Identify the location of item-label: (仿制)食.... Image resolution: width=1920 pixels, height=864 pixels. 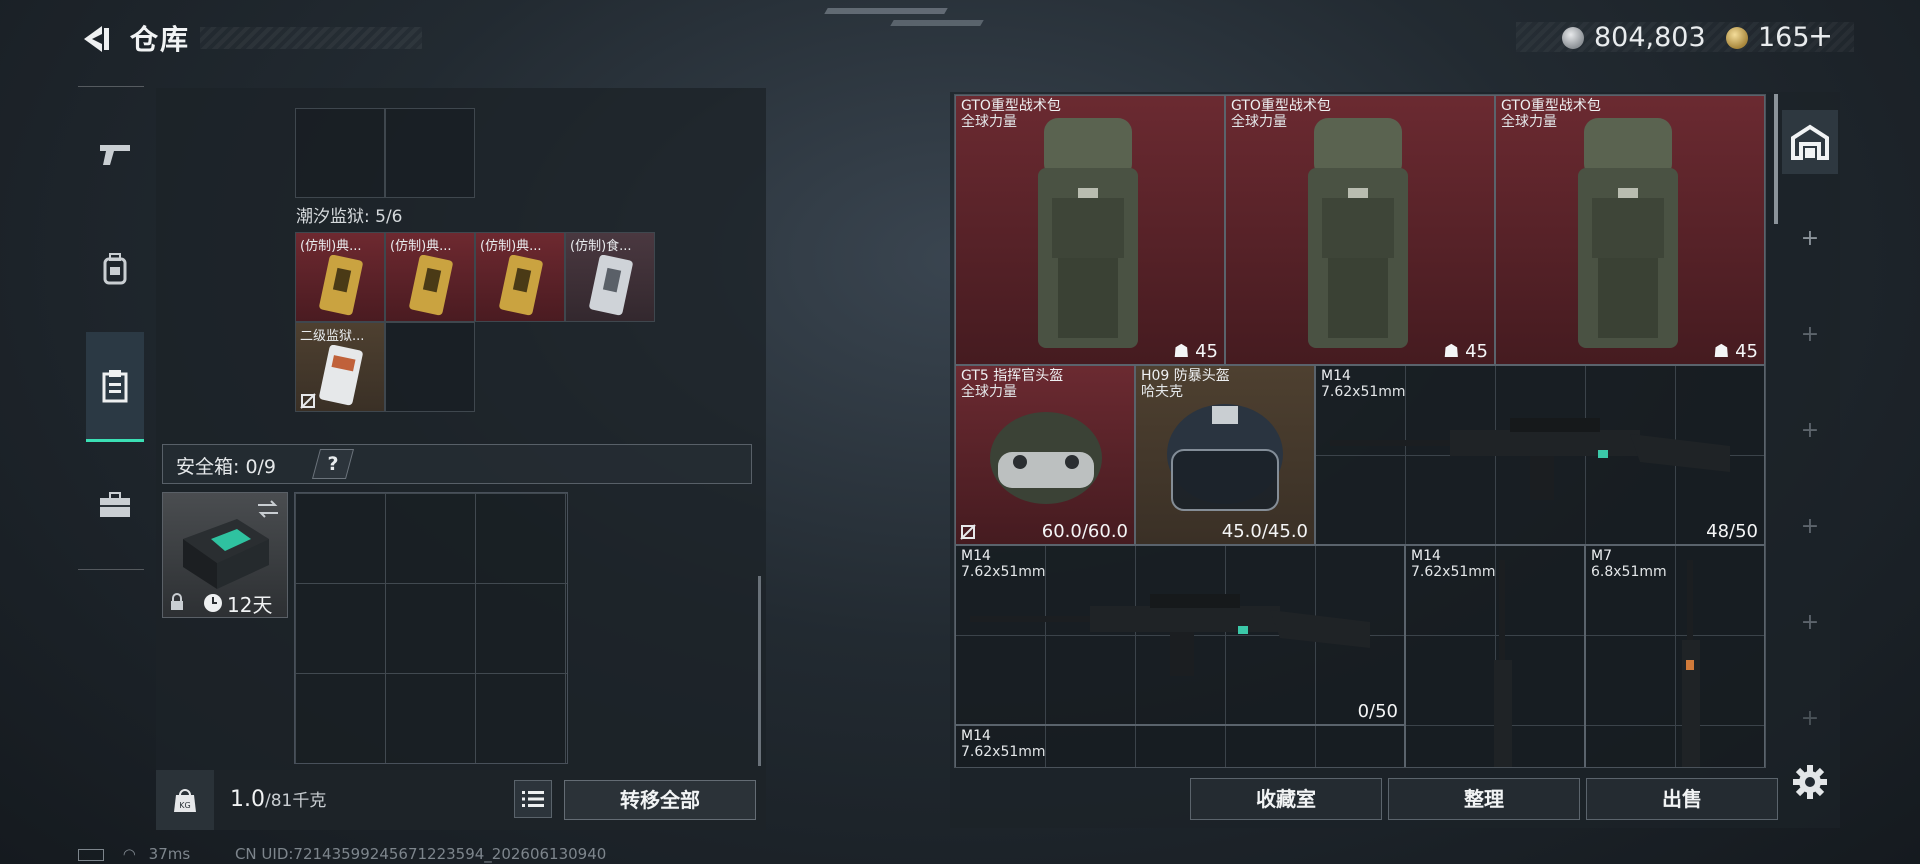
(601, 246).